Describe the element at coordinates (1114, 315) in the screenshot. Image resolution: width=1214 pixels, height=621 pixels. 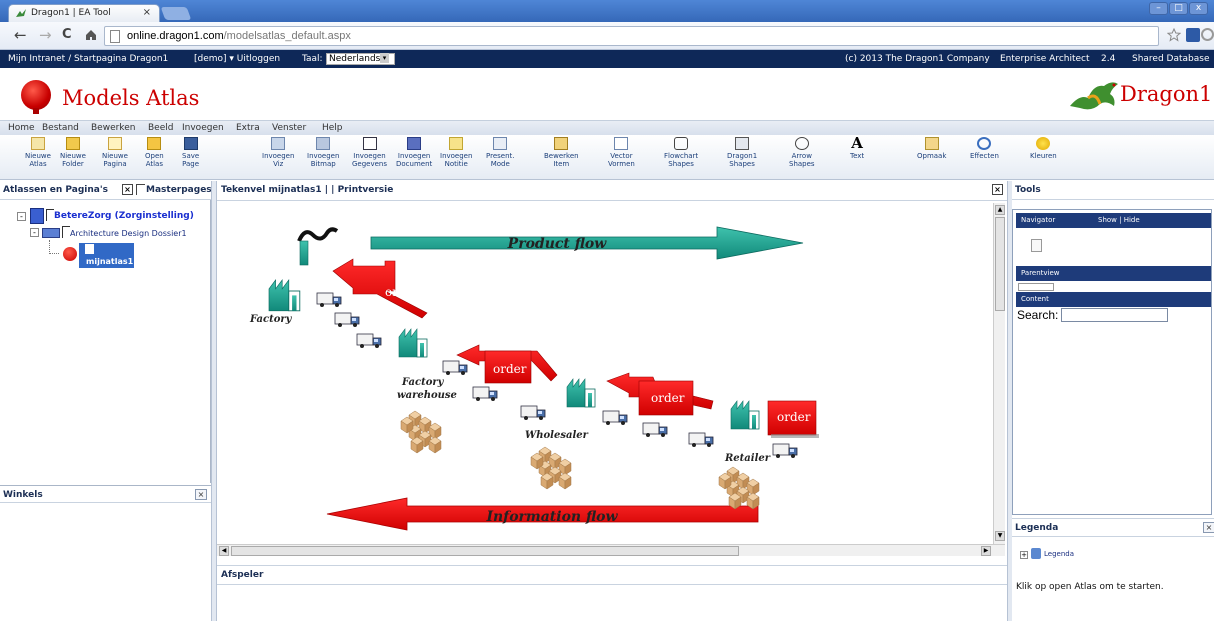
I see `search-input` at that location.